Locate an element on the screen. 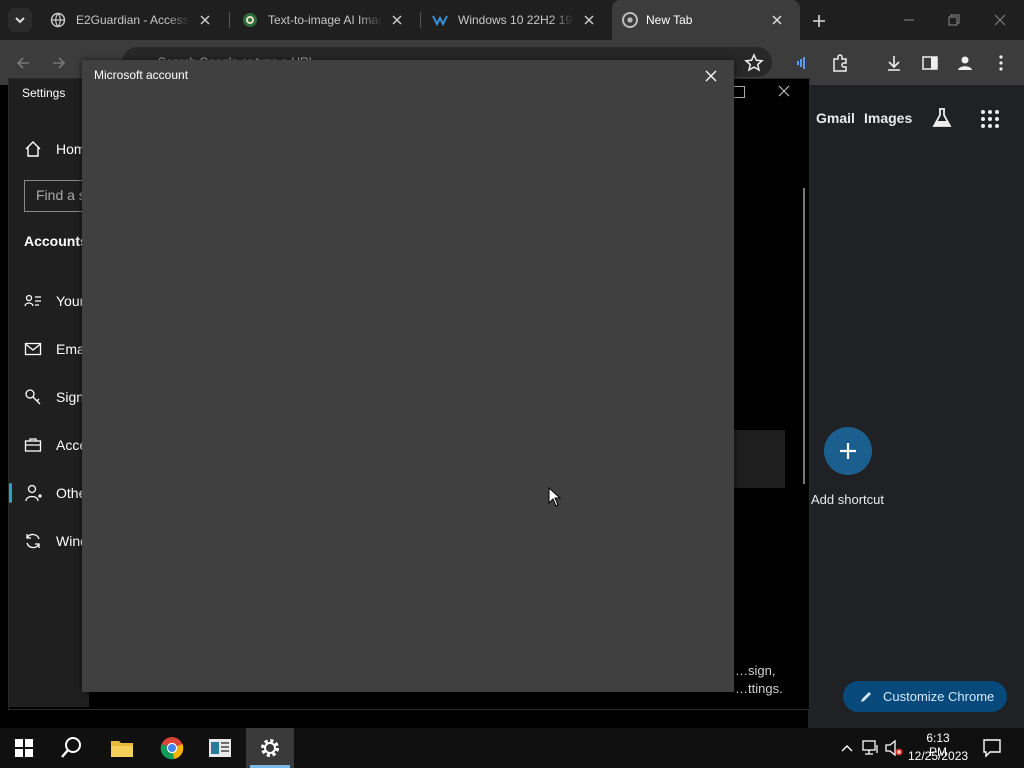  person-icon is located at coordinates (33, 493).